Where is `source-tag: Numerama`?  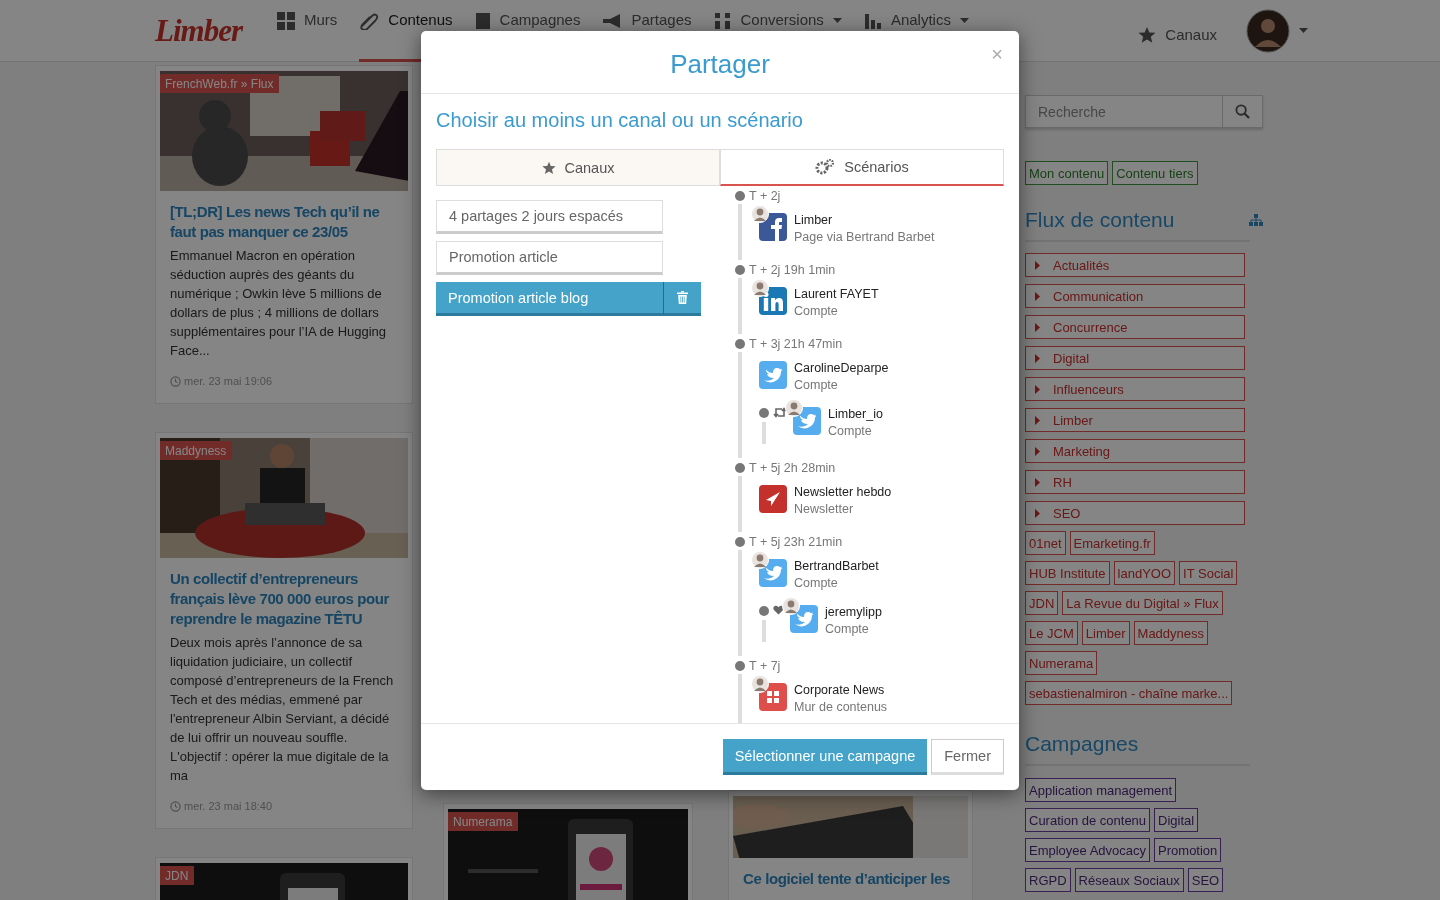
source-tag: Numerama is located at coordinates (483, 821).